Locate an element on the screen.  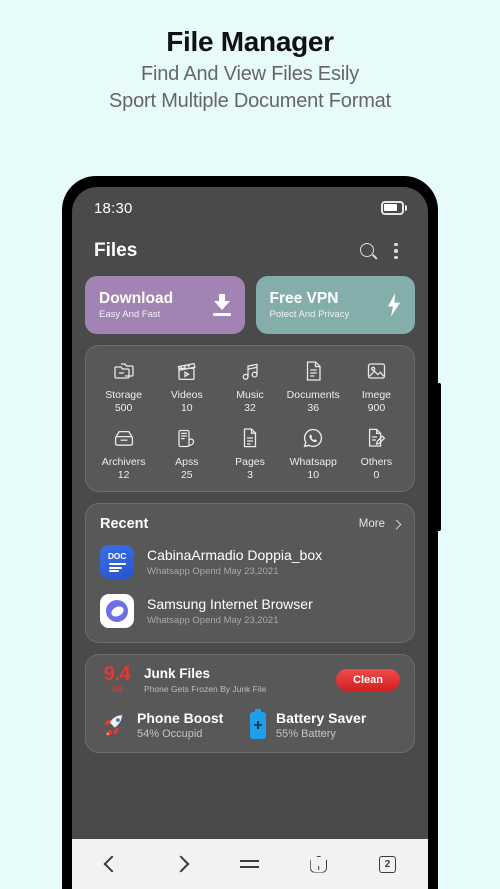
category-image: Imege 900 is located at coordinates (376, 386).